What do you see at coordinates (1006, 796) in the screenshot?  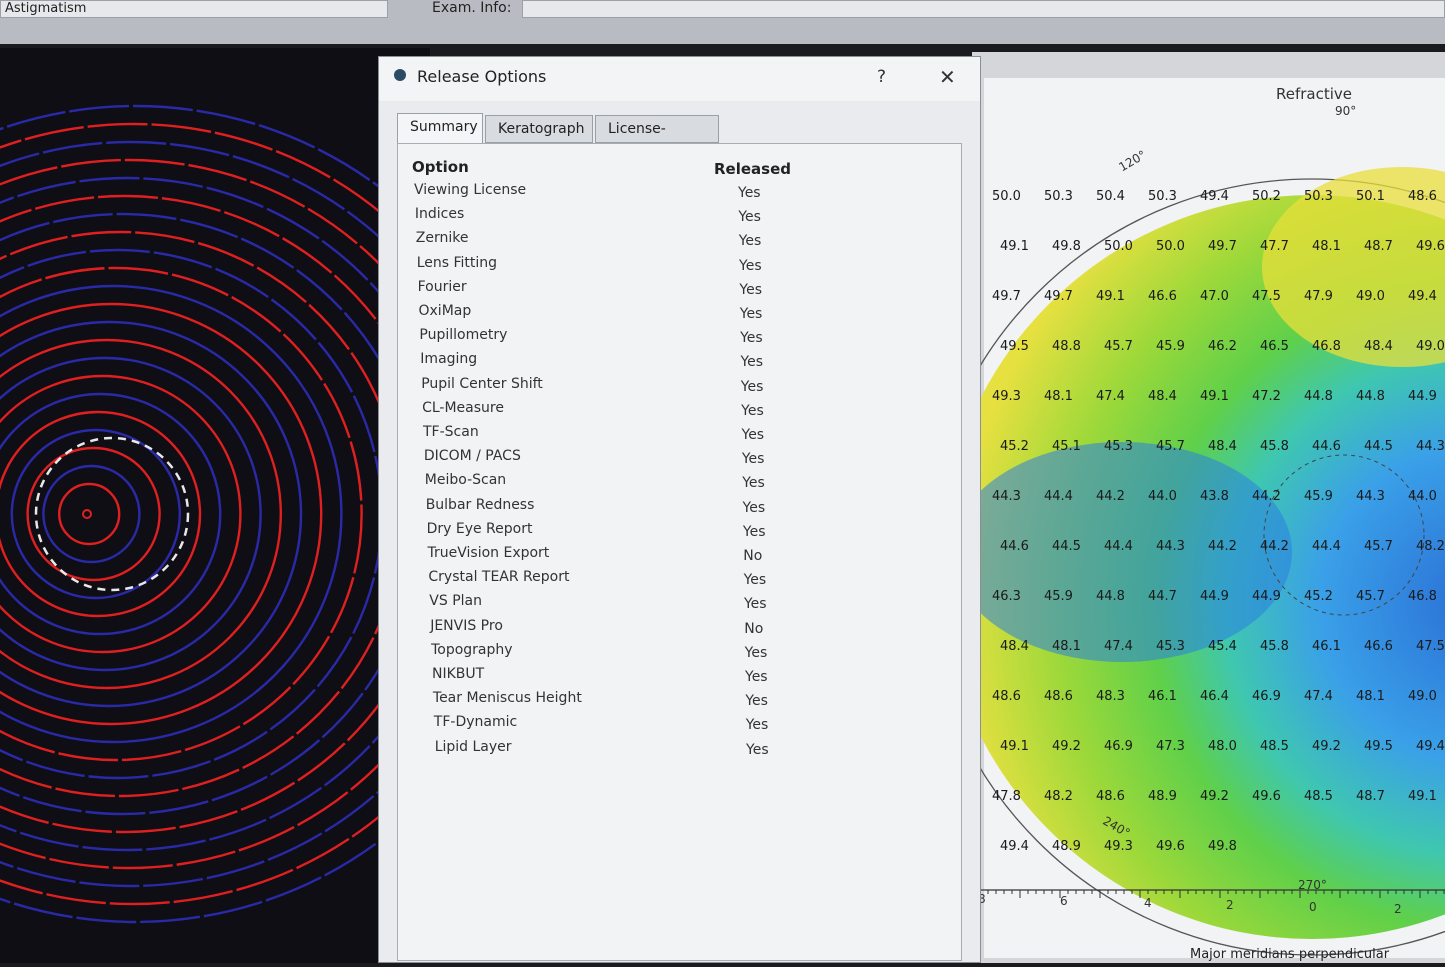 I see `map-value-label: 47.8` at bounding box center [1006, 796].